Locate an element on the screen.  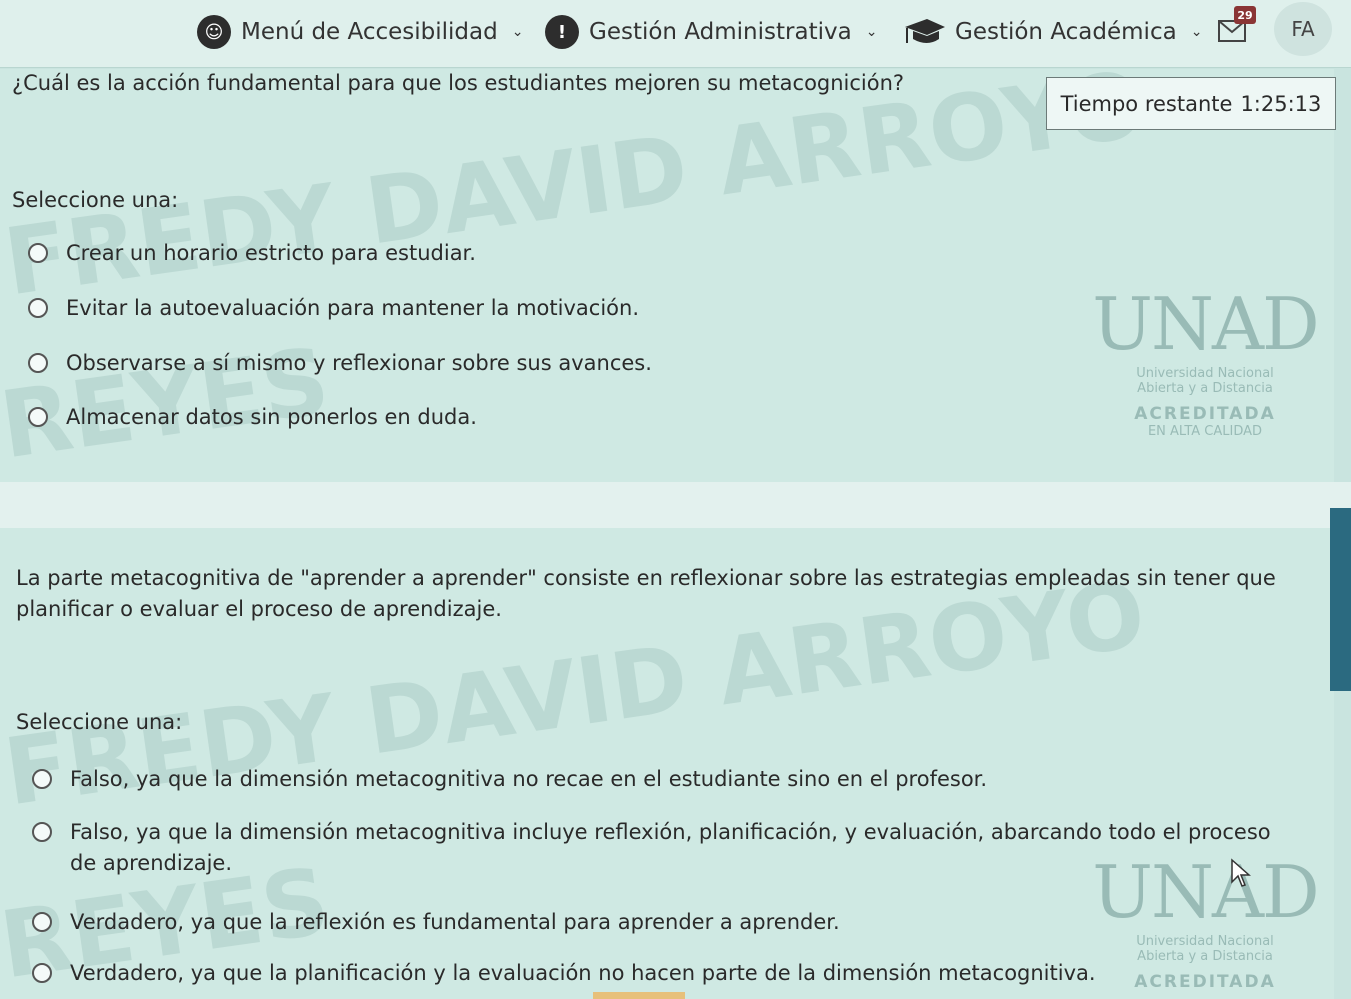
time-remaining-value: 1:25:13 is located at coordinates (1281, 103).